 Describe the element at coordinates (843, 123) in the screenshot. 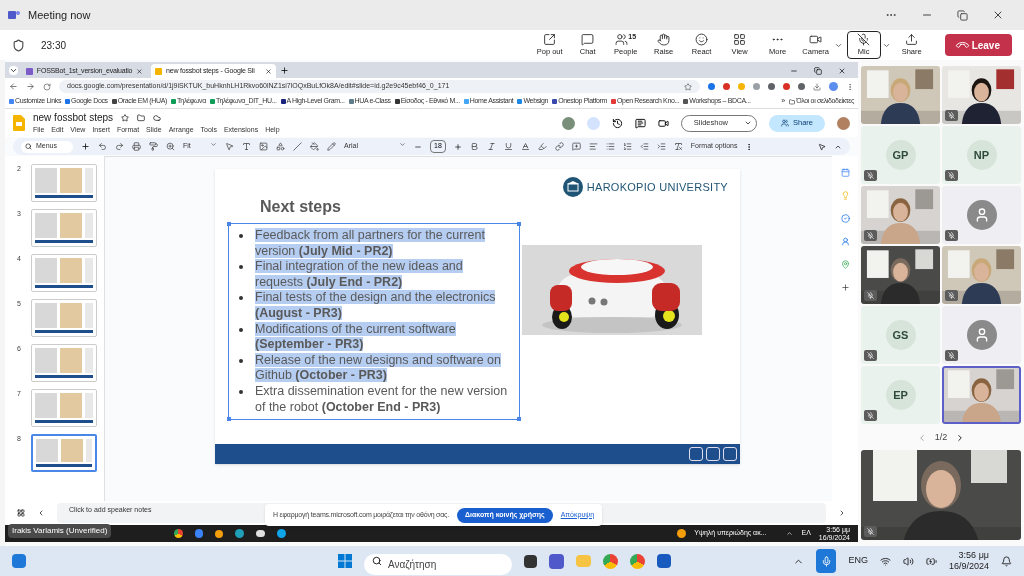

I see `account-avatar` at that location.